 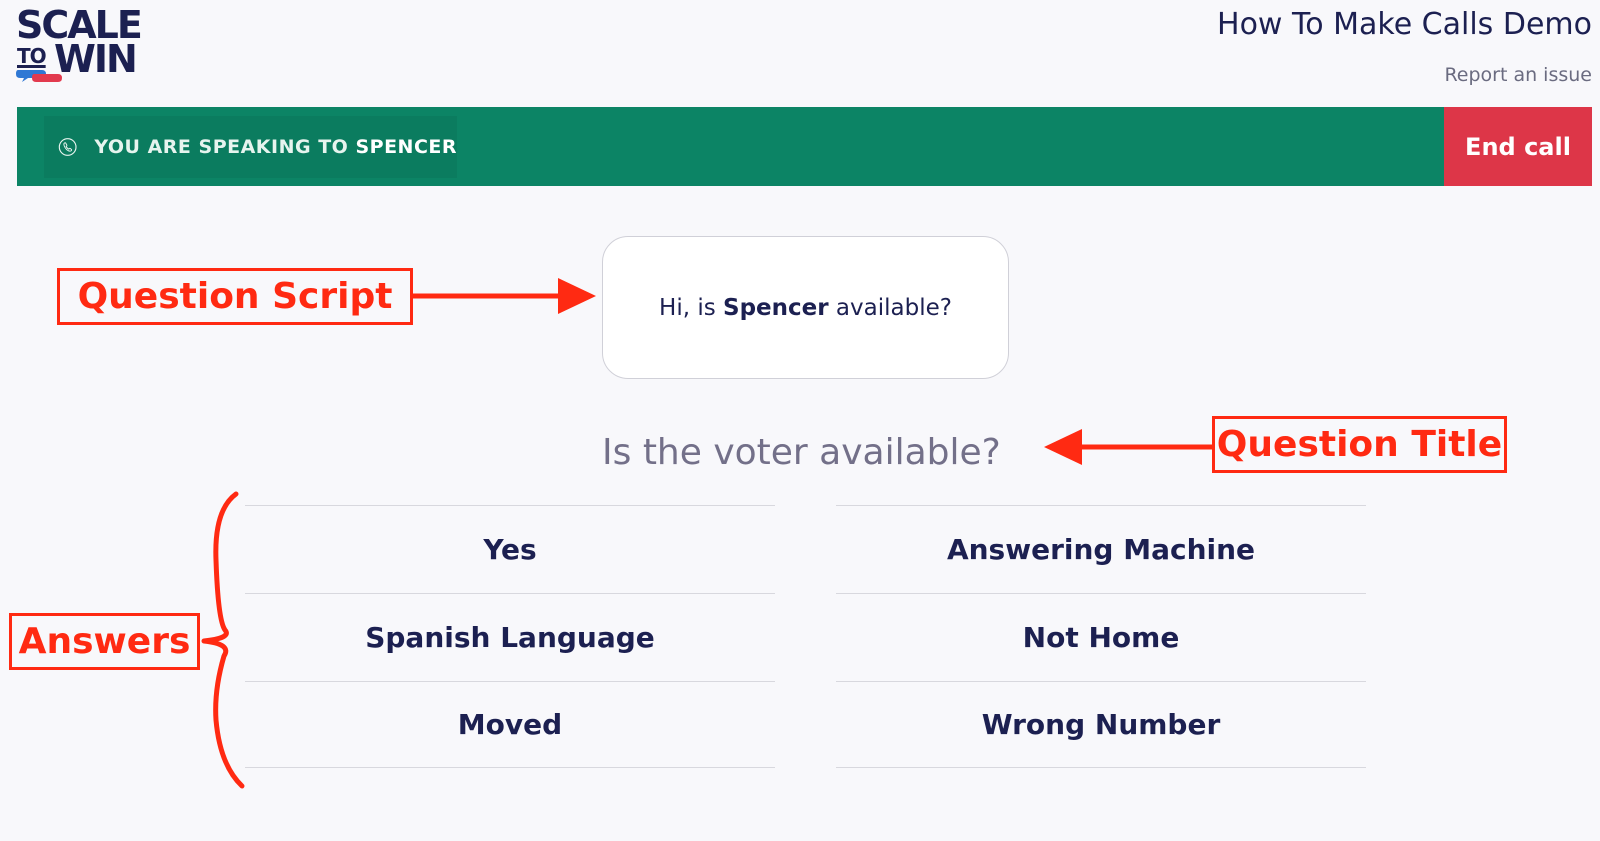 I want to click on answers-brace, so click(x=223, y=640).